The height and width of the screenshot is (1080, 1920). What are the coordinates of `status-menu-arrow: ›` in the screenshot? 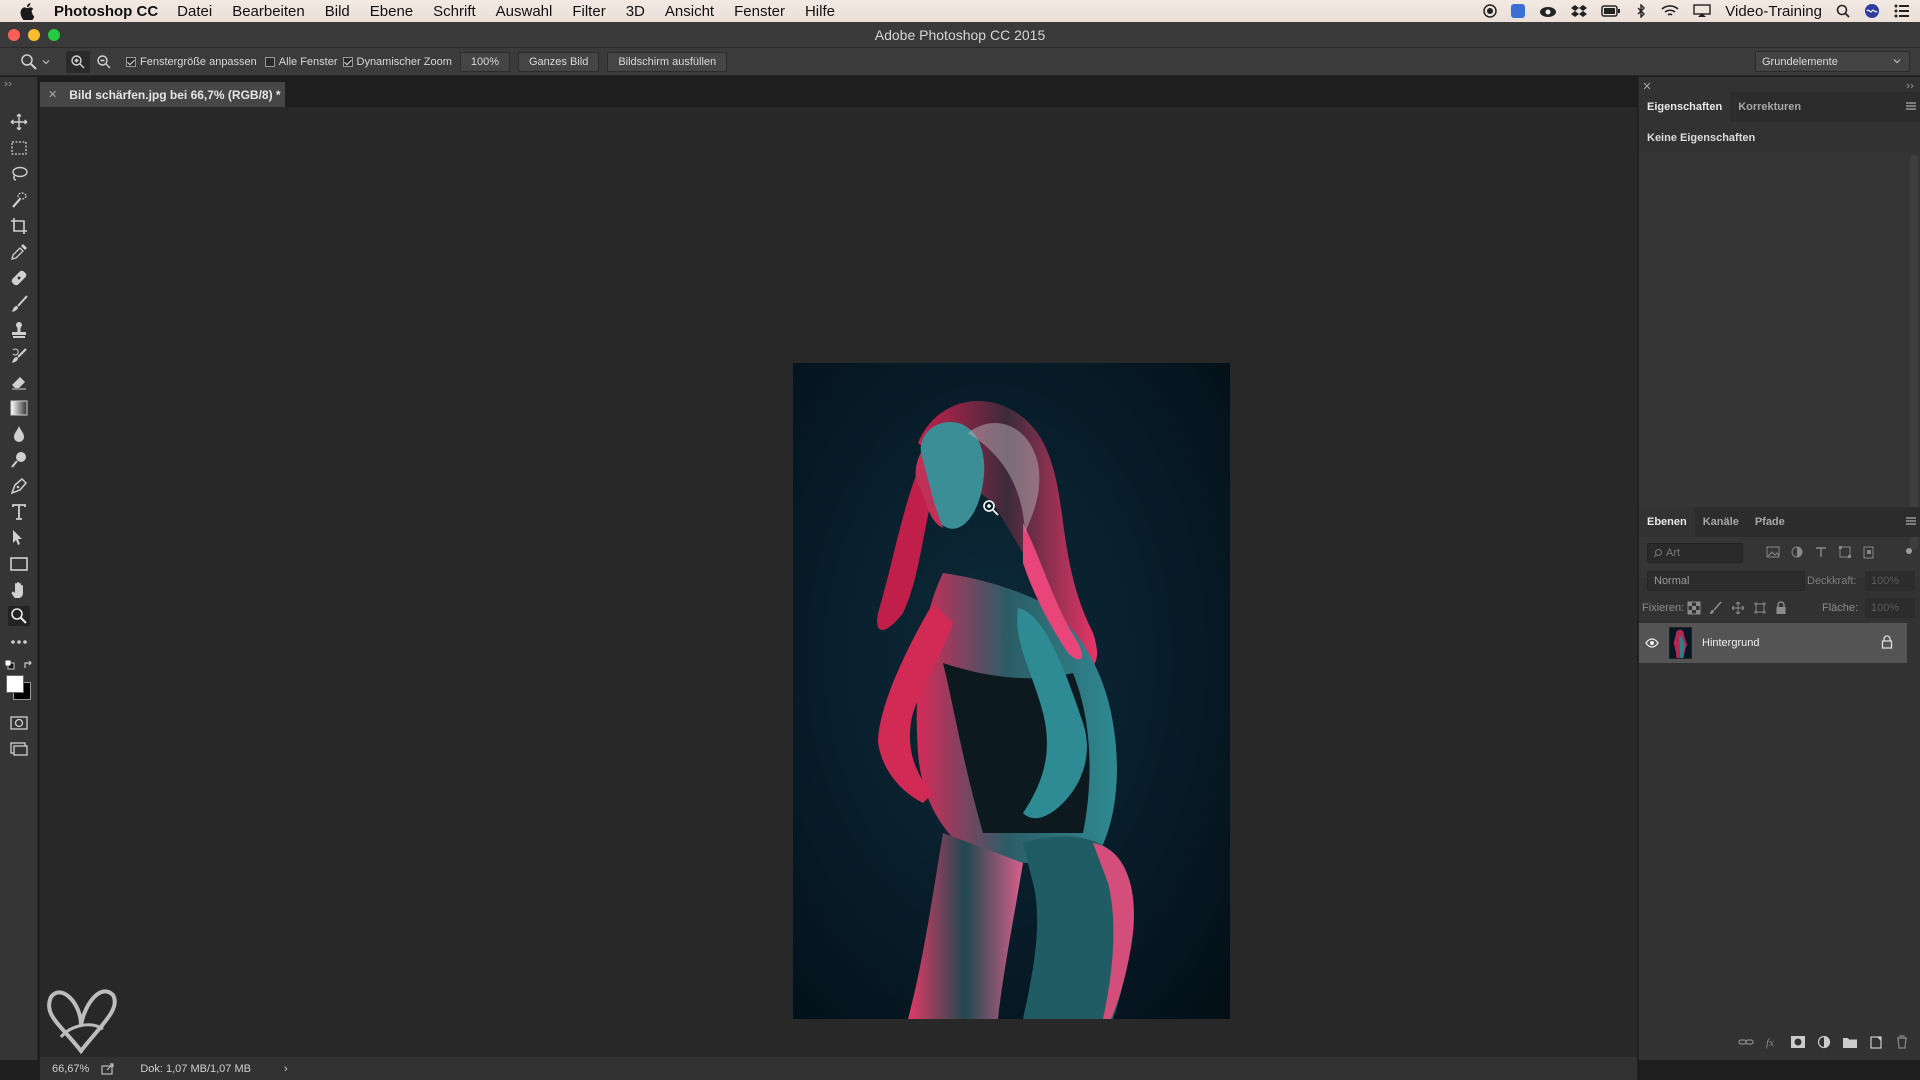 It's located at (286, 1069).